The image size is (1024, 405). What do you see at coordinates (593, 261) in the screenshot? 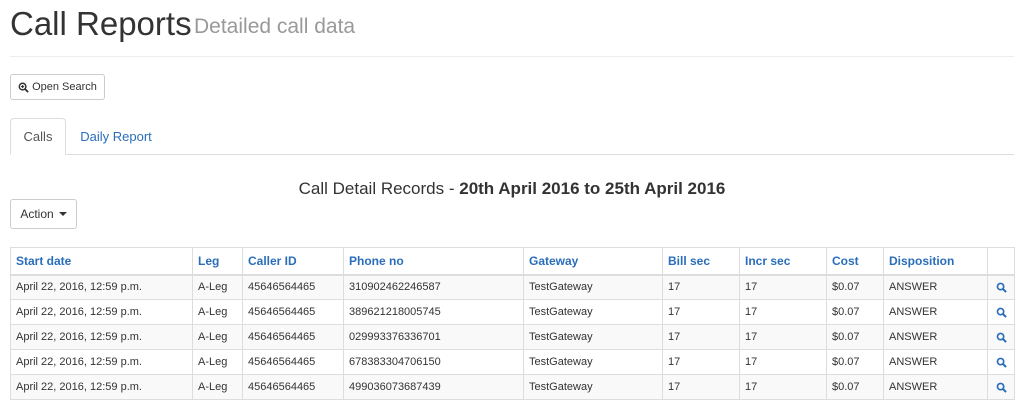
I see `column-header-gateway: Gateway` at bounding box center [593, 261].